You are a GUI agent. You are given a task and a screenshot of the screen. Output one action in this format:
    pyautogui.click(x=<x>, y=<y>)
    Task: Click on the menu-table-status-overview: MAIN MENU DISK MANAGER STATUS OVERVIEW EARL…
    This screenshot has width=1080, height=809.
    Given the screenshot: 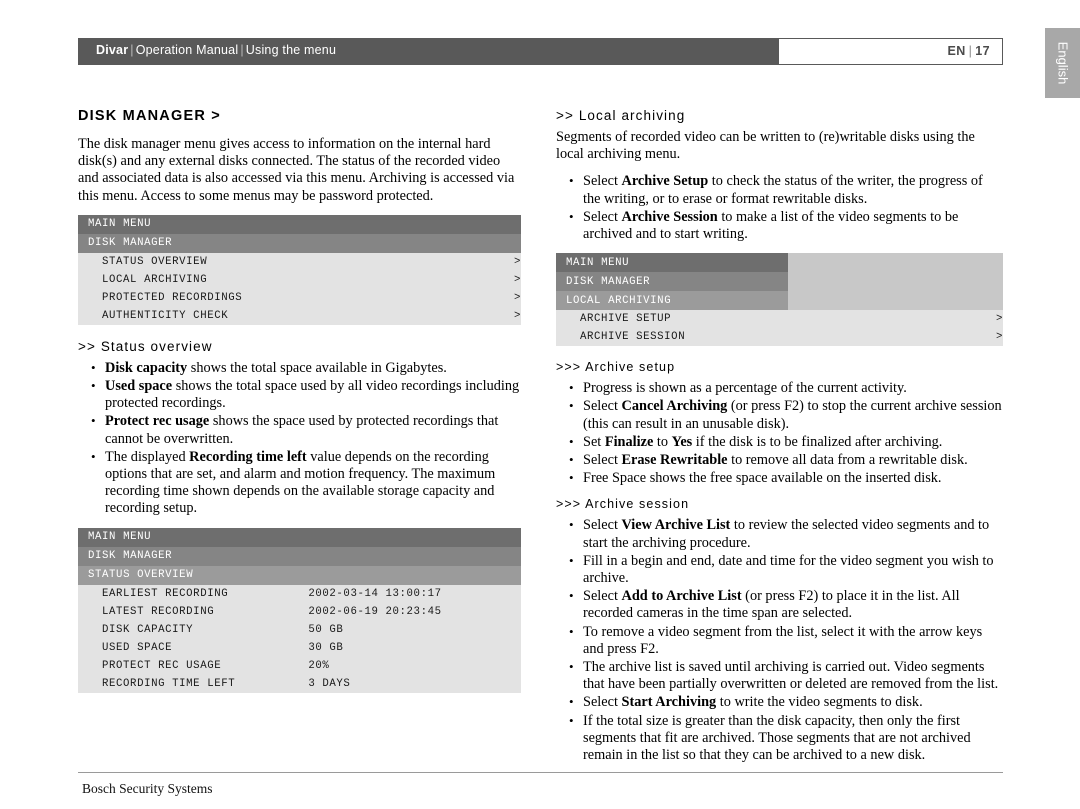 What is the action you would take?
    pyautogui.click(x=299, y=610)
    